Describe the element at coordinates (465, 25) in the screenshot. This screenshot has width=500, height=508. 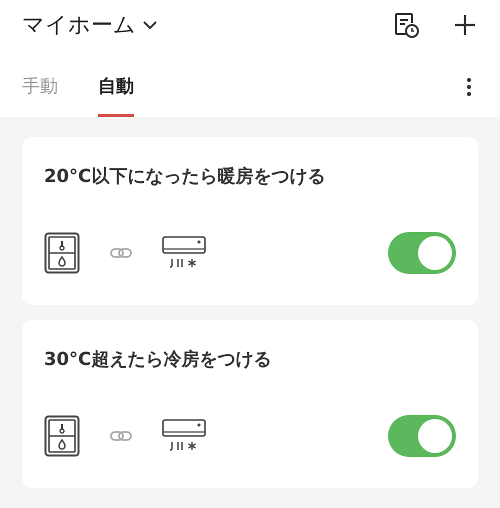
I see `add-icon` at that location.